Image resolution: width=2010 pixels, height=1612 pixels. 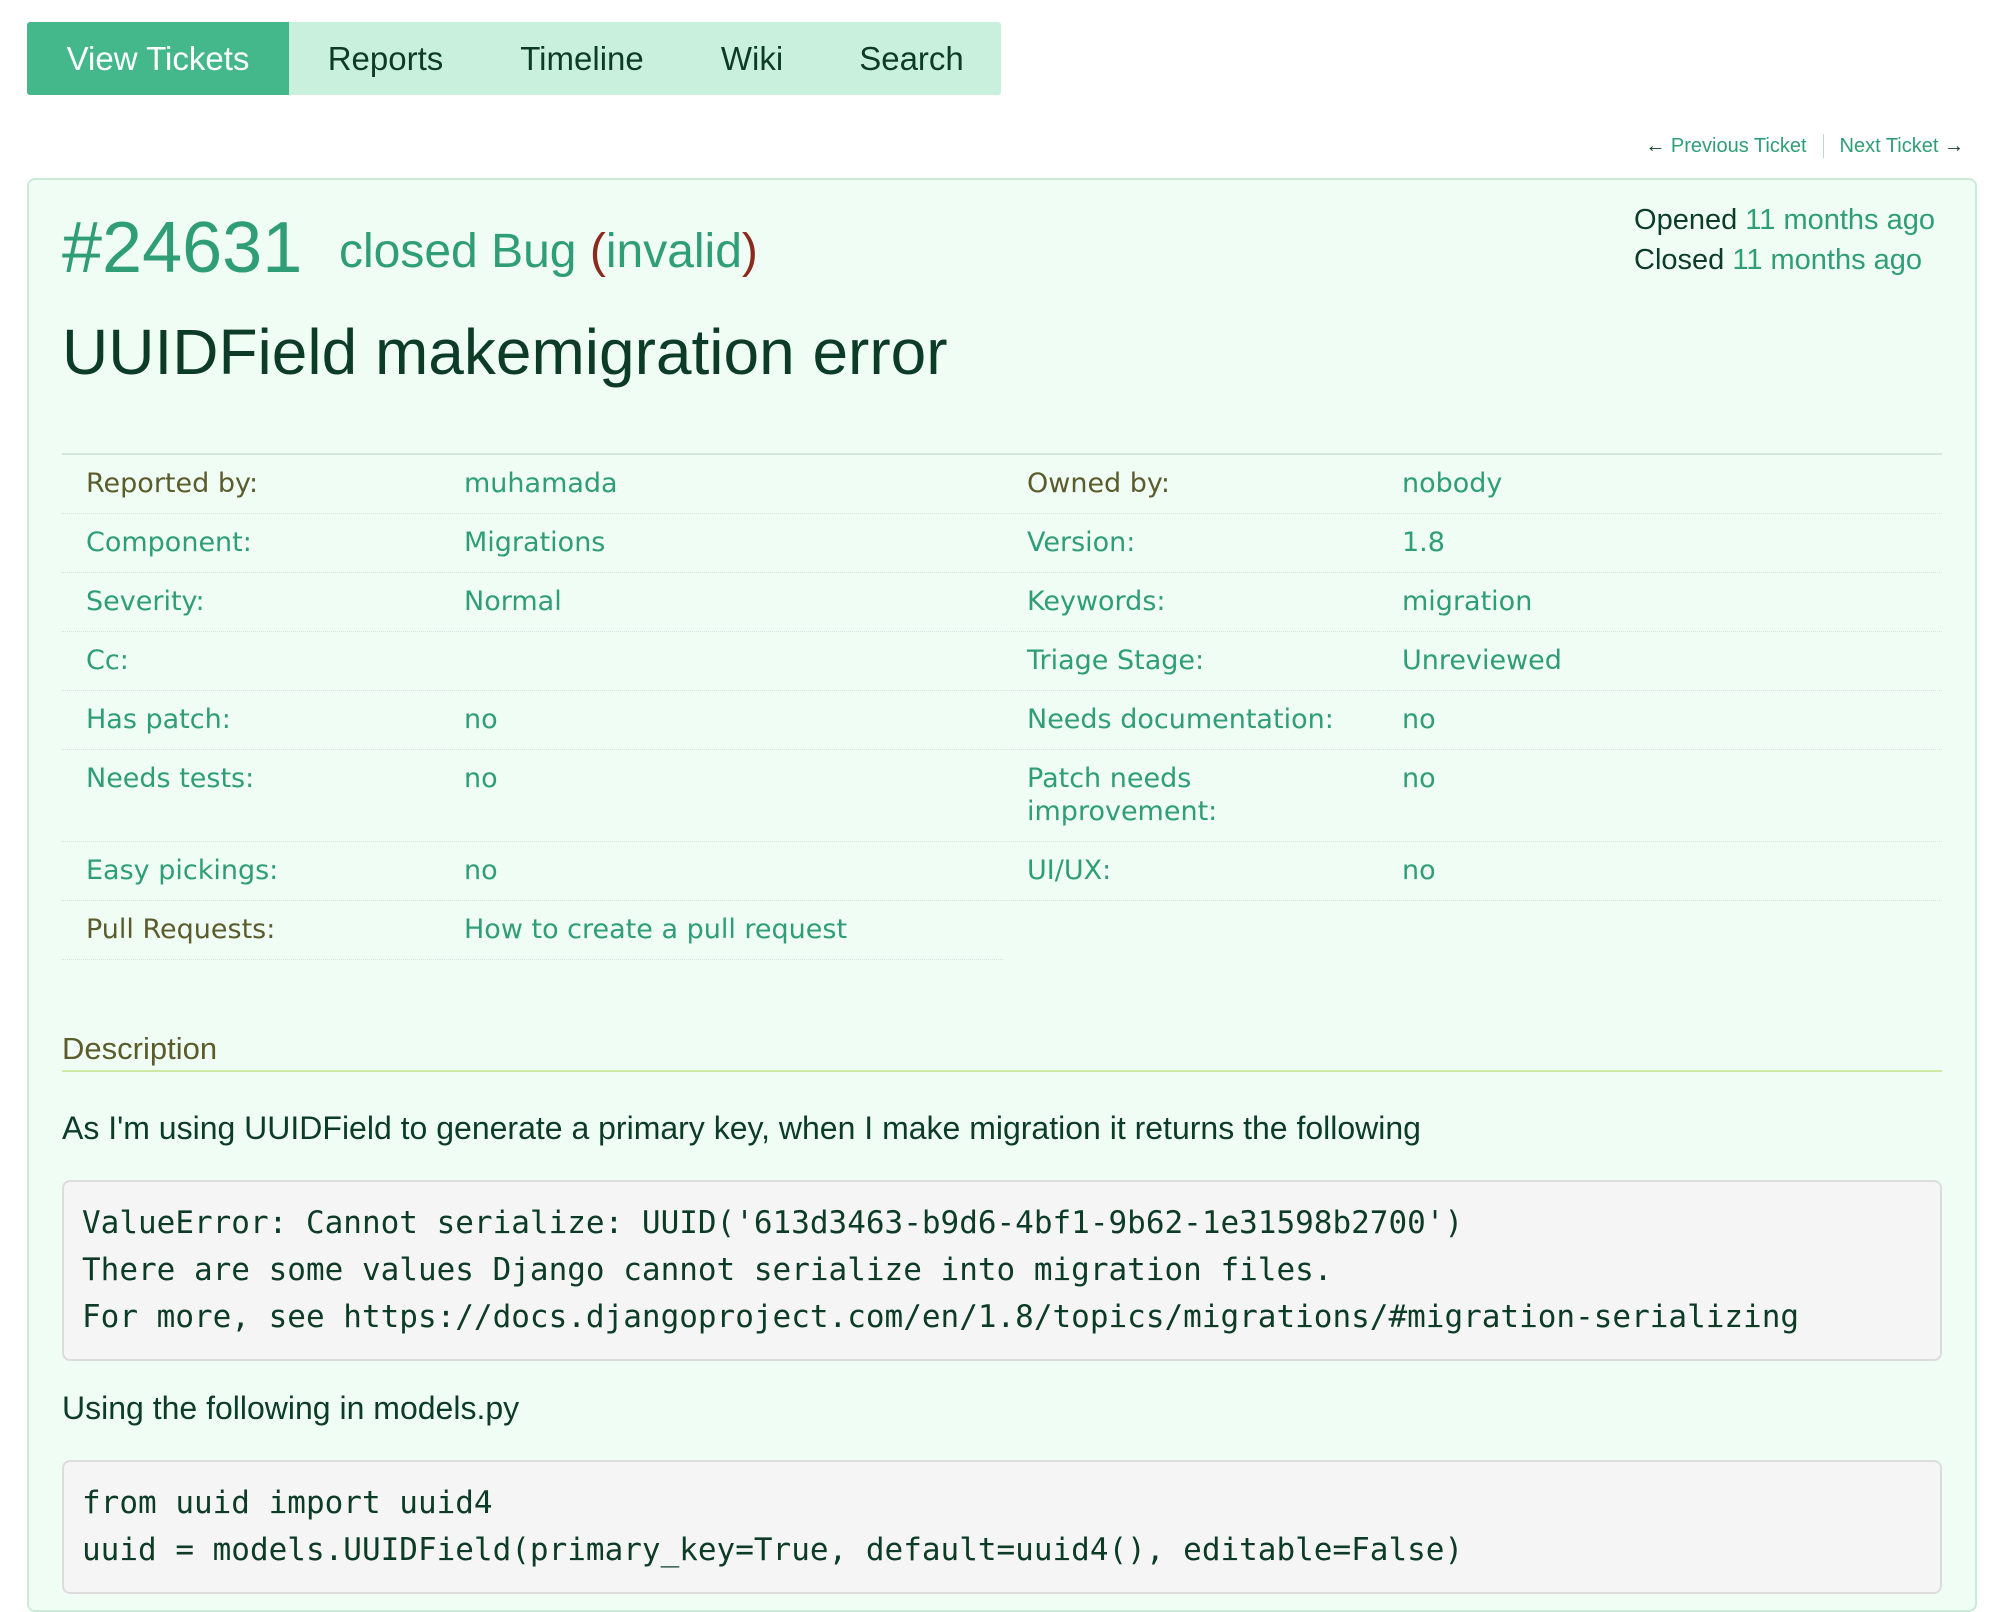 I want to click on easy-pickings-link: no, so click(x=721, y=871).